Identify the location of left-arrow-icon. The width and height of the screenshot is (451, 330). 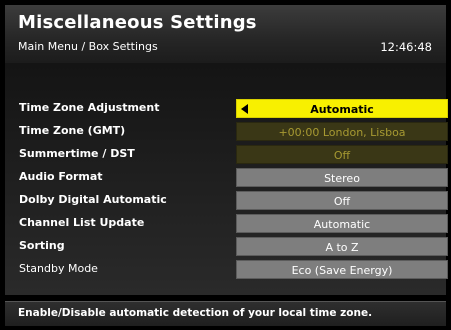
(244, 109).